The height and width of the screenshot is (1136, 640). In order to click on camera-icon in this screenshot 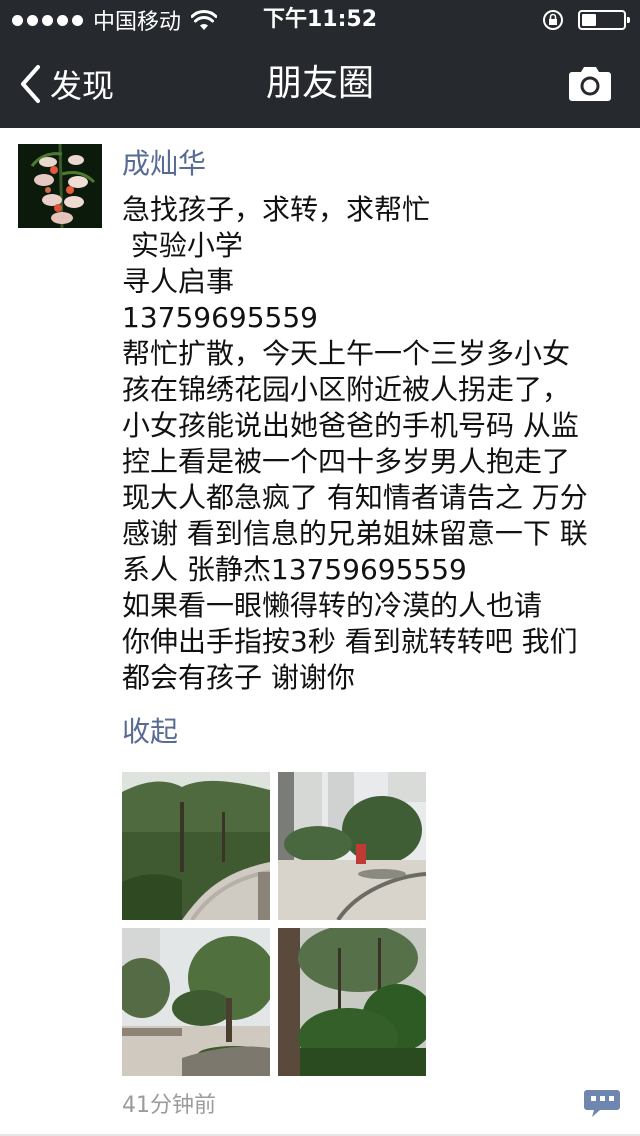, I will do `click(590, 83)`.